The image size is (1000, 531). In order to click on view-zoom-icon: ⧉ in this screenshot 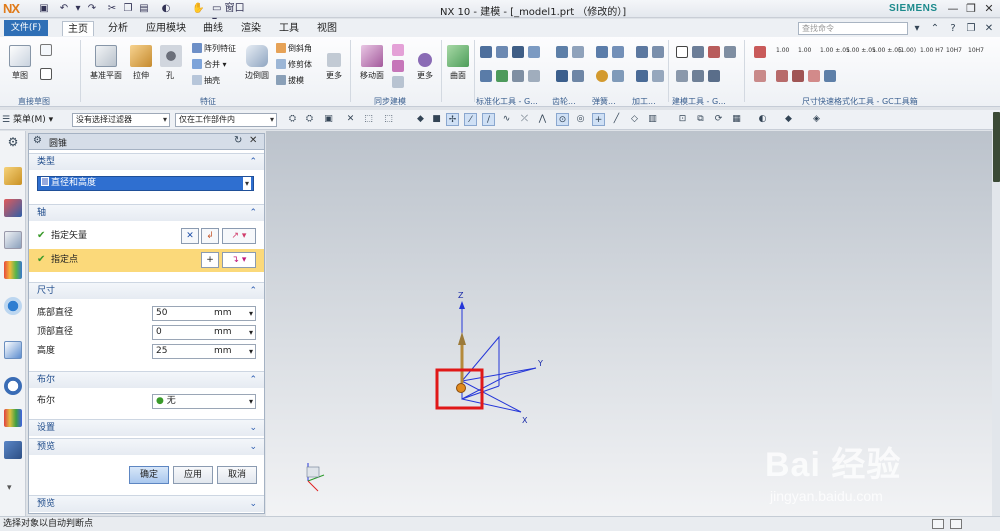, I will do `click(700, 119)`.